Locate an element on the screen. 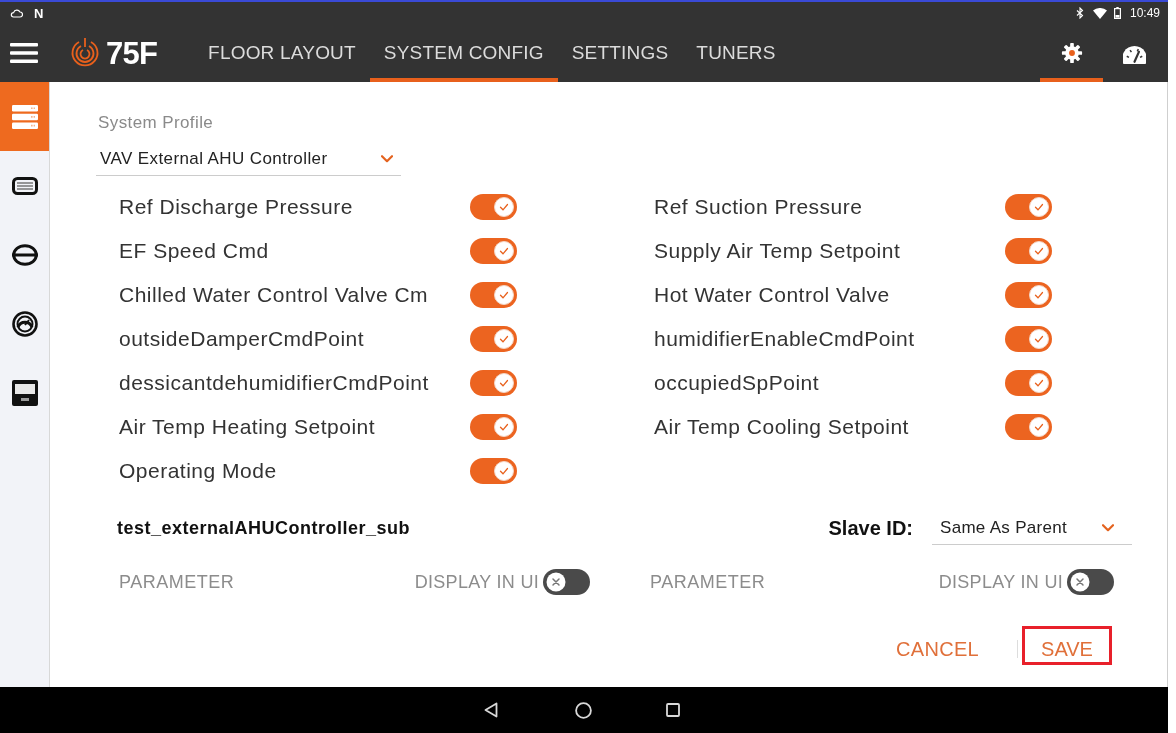 The image size is (1176, 733). gauge-icon is located at coordinates (24, 323).